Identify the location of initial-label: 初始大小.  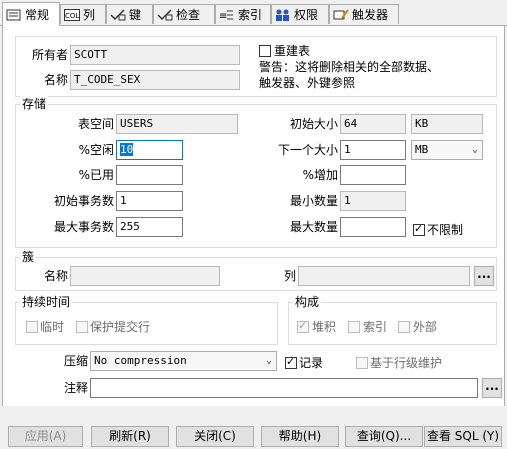
(313, 124).